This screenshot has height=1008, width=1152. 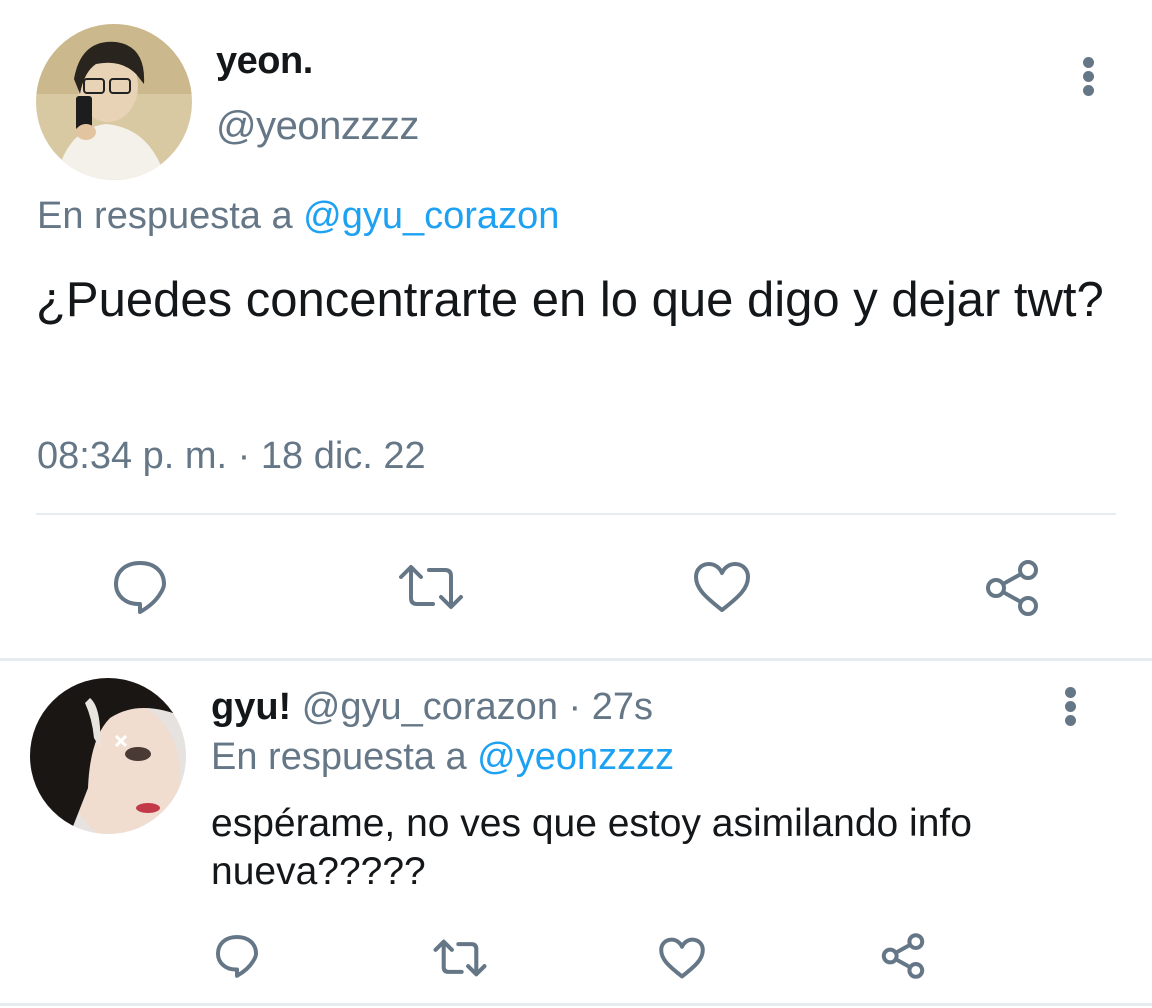 I want to click on reply-context: En respuesta a @yeonzzzz, so click(x=442, y=757).